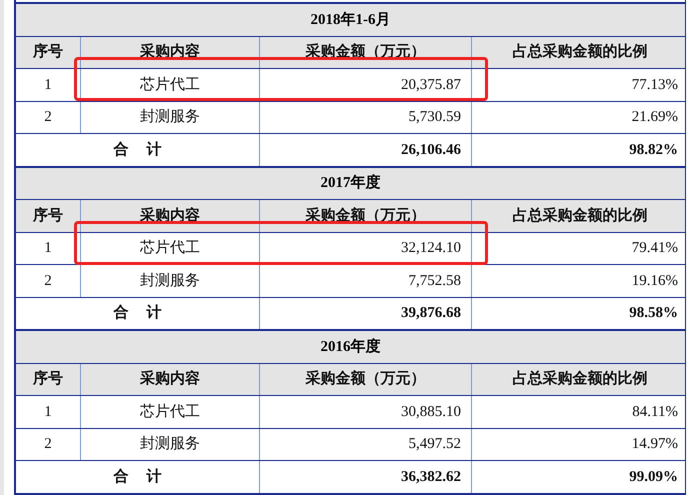 This screenshot has height=495, width=700. Describe the element at coordinates (655, 85) in the screenshot. I see `table-cell-text: 77.13%` at that location.